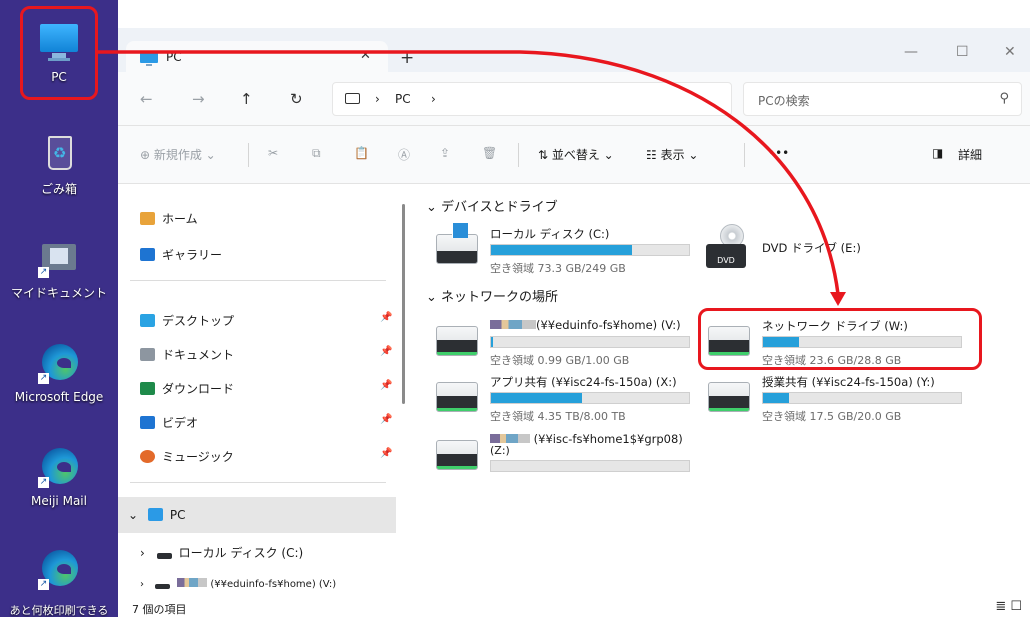  I want to click on close-window-button: ✕, so click(1010, 52).